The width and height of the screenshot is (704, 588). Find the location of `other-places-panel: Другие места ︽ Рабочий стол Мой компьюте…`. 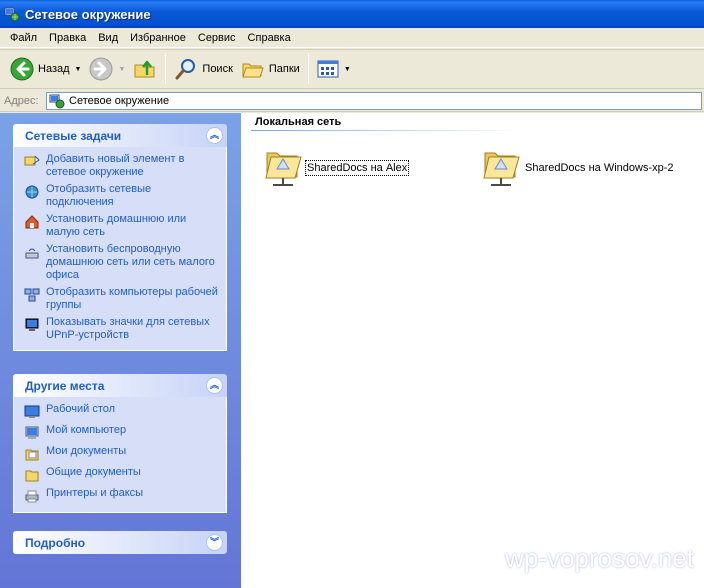

other-places-panel: Другие места ︽ Рабочий стол Мой компьюте… is located at coordinates (120, 443).